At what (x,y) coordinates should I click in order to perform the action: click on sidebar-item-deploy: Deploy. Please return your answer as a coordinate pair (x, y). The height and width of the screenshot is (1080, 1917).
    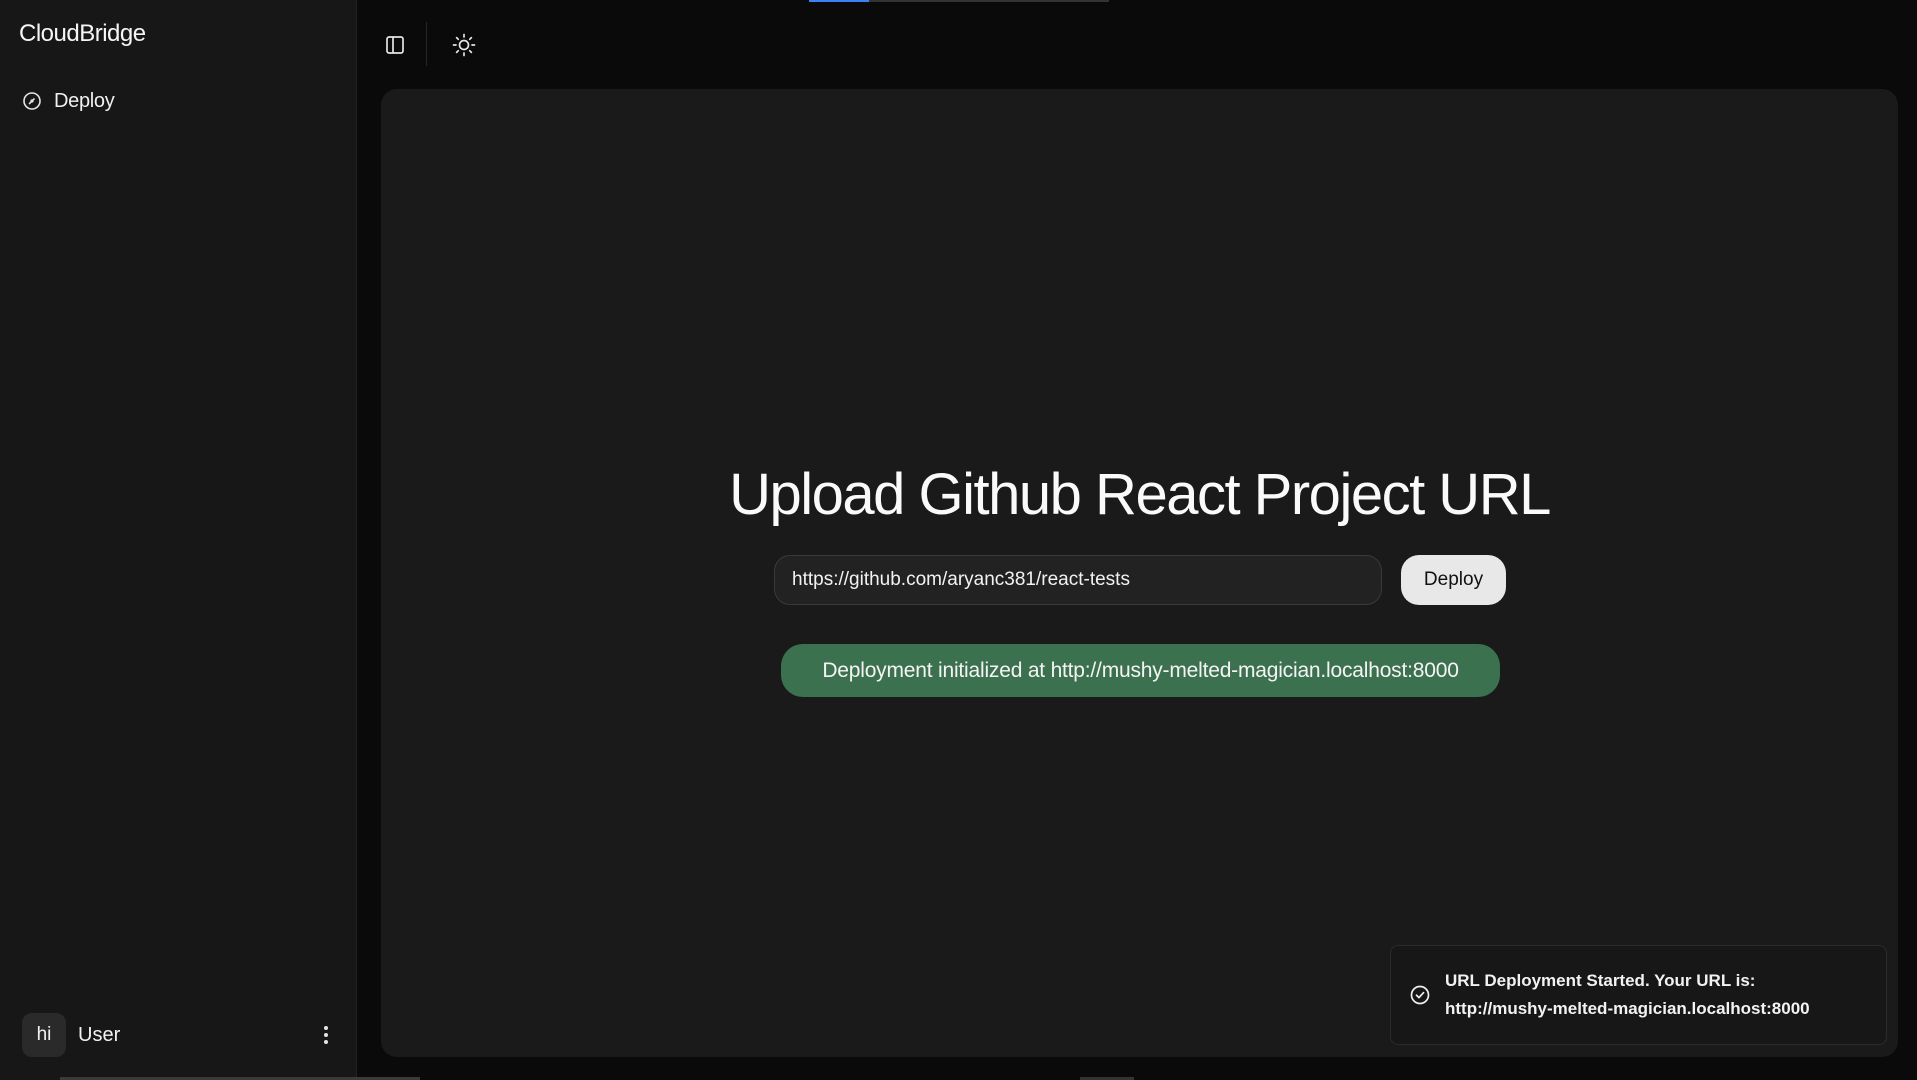
    Looking at the image, I should click on (179, 101).